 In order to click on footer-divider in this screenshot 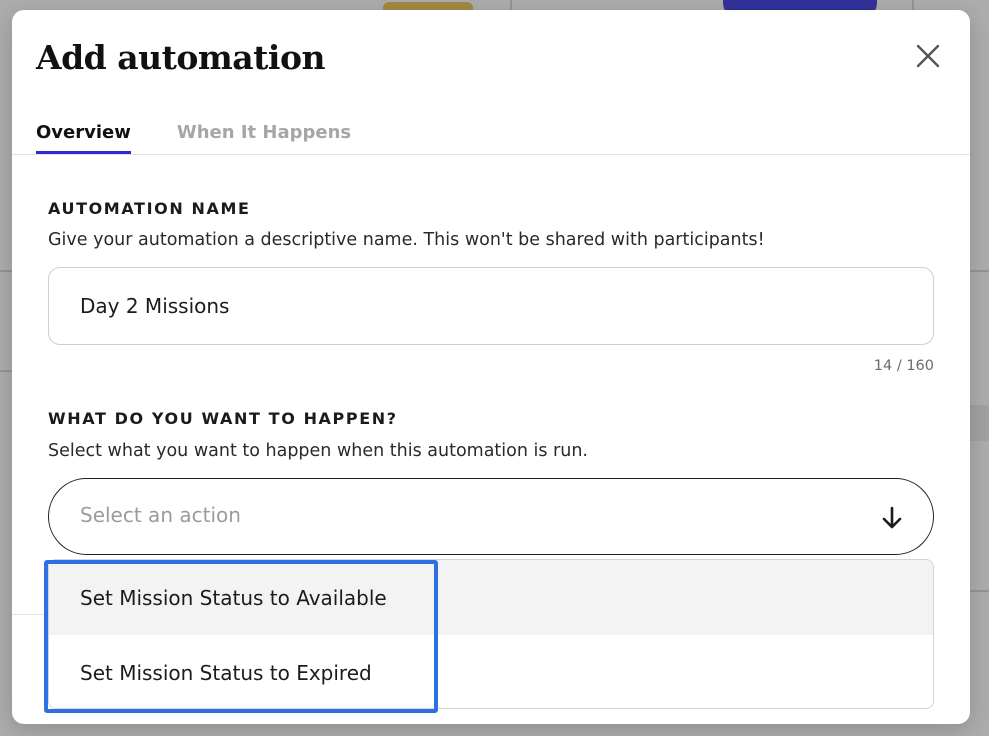, I will do `click(30, 614)`.